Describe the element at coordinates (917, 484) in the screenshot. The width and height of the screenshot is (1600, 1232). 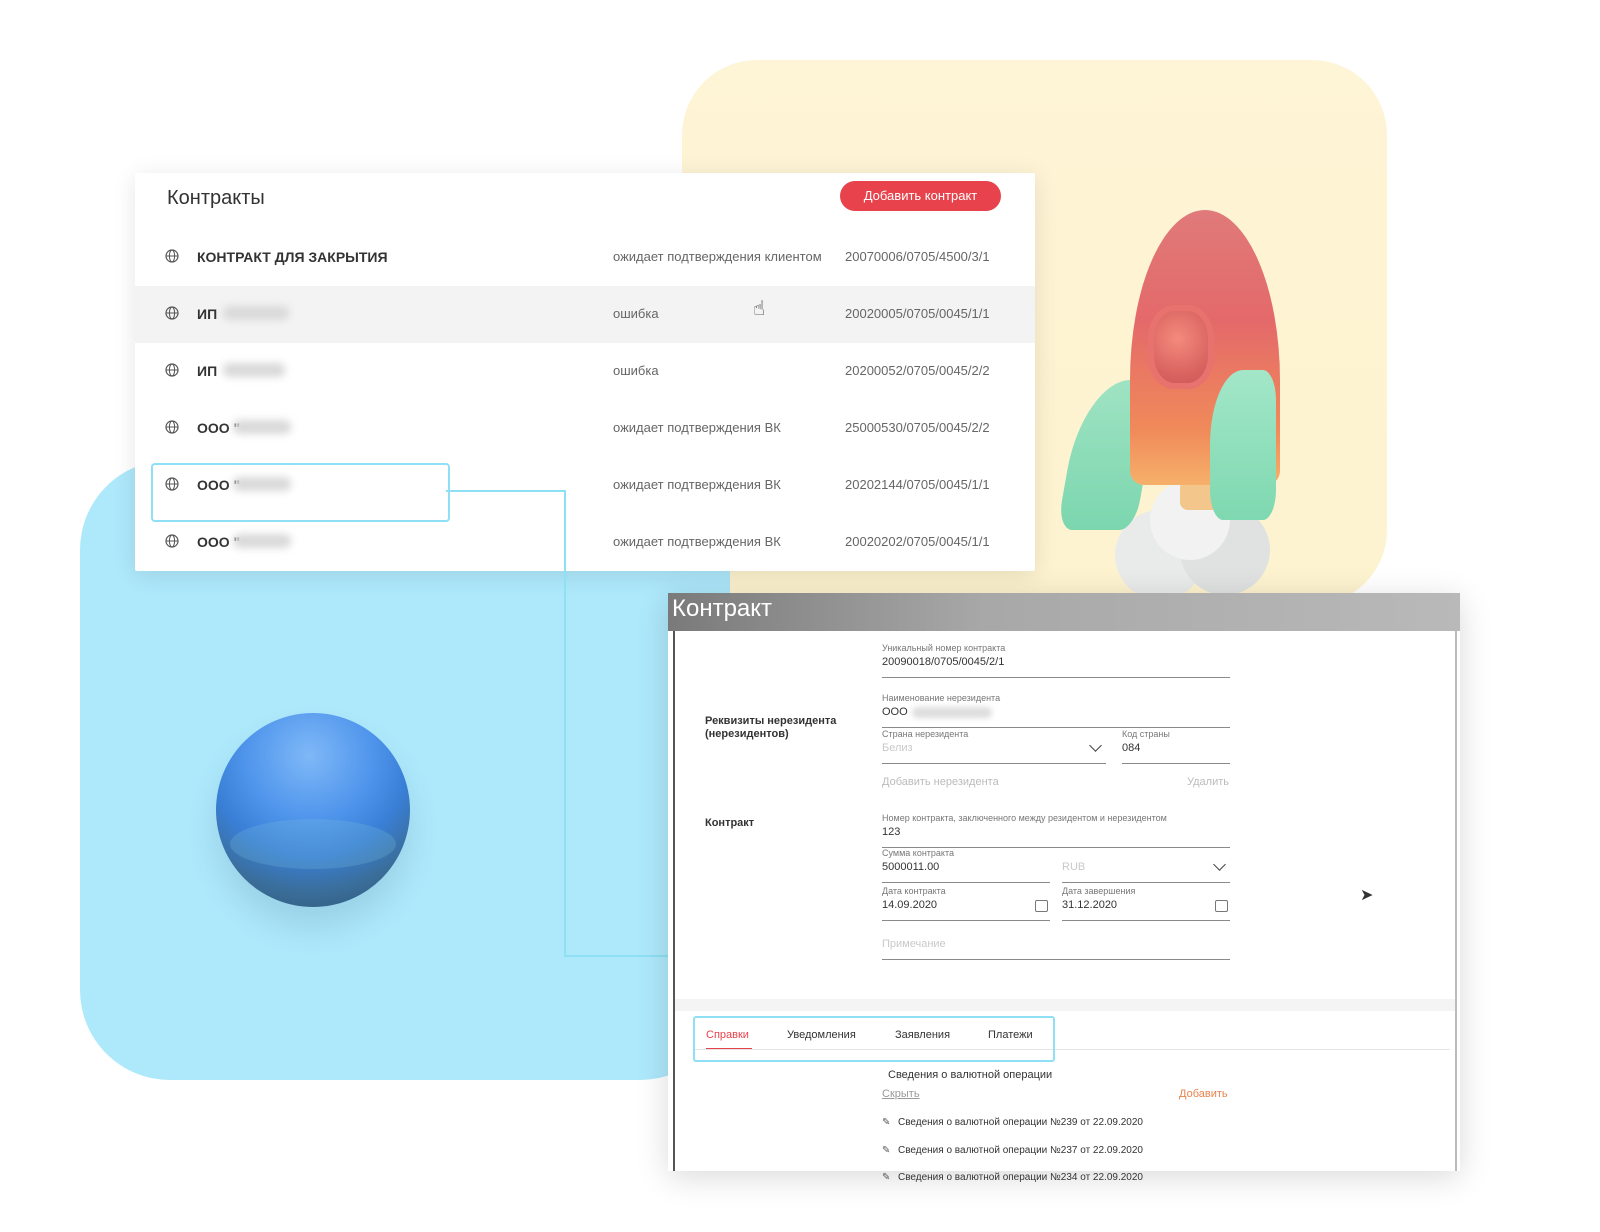
I see `contract-number: 20202144/0705/0045/1/1` at that location.